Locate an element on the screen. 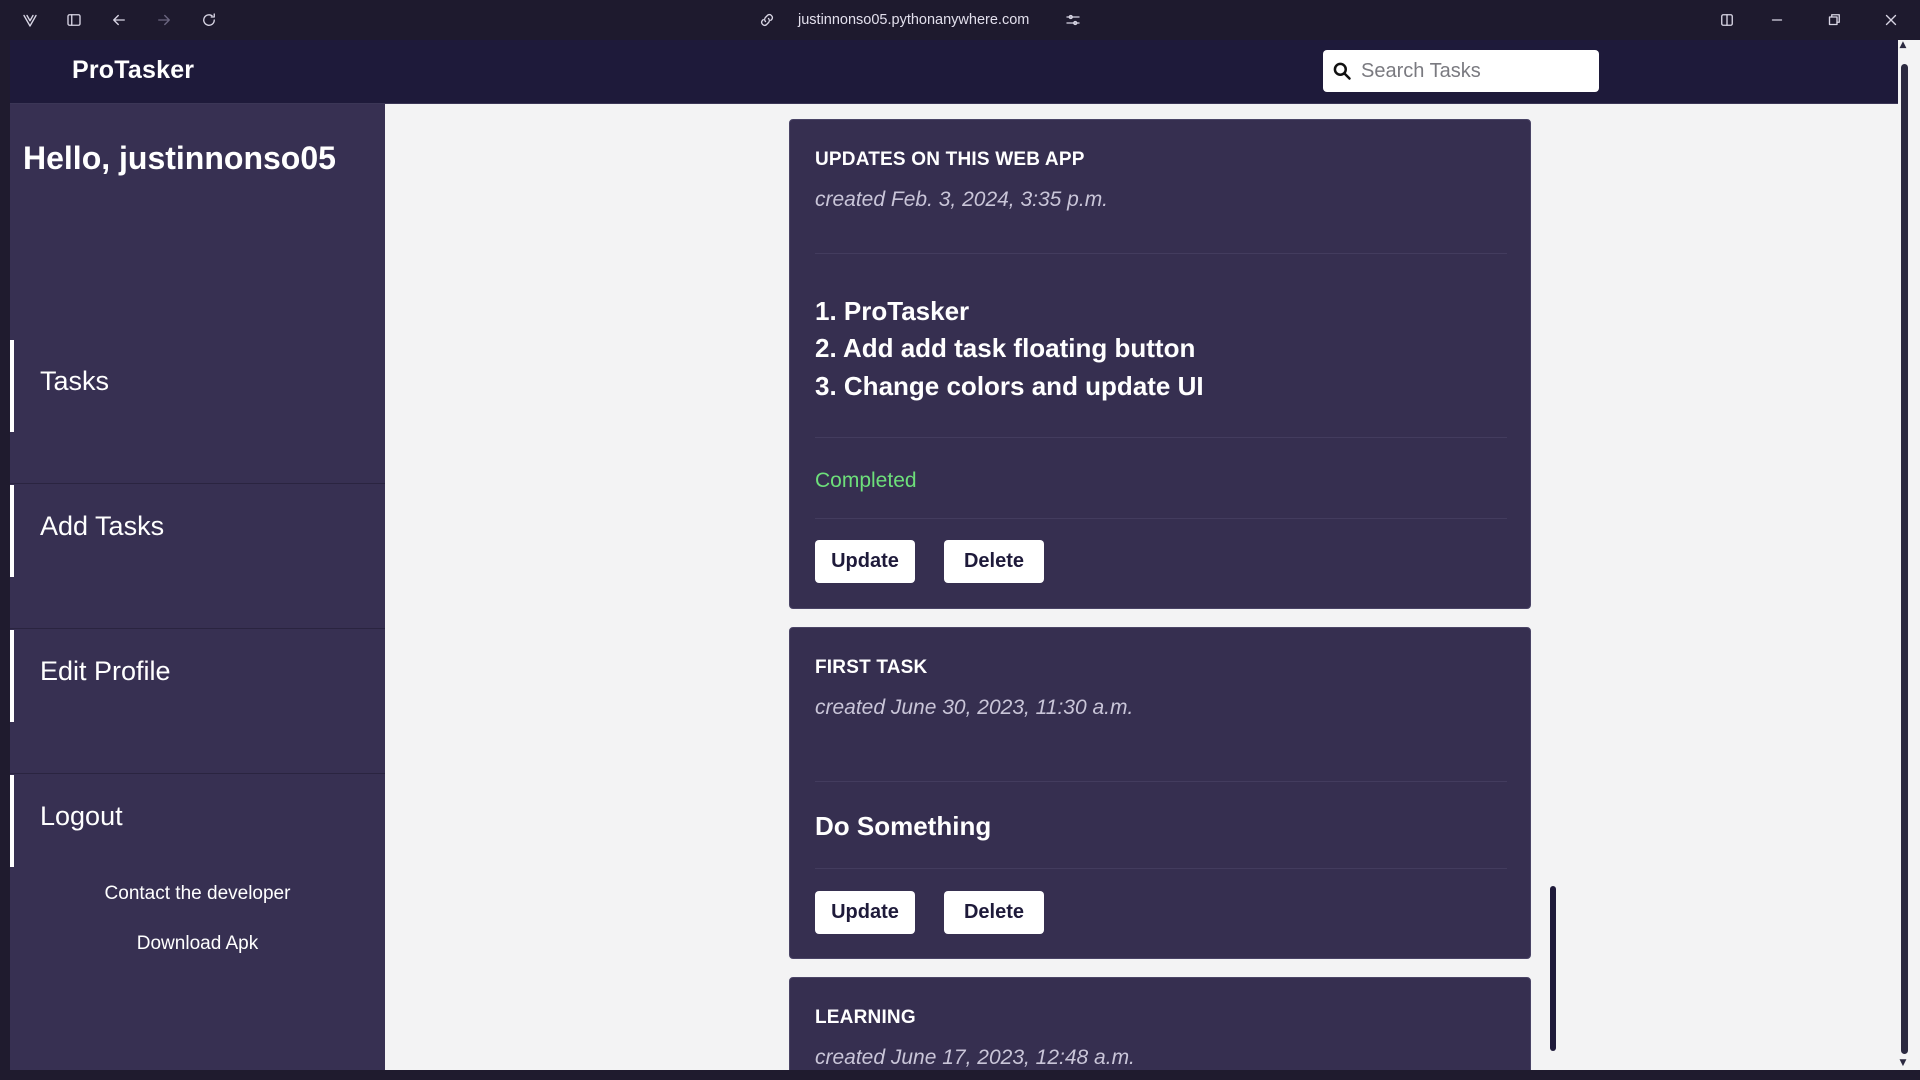  sidebar-item-edit-profile: Edit Profile is located at coordinates (197, 702).